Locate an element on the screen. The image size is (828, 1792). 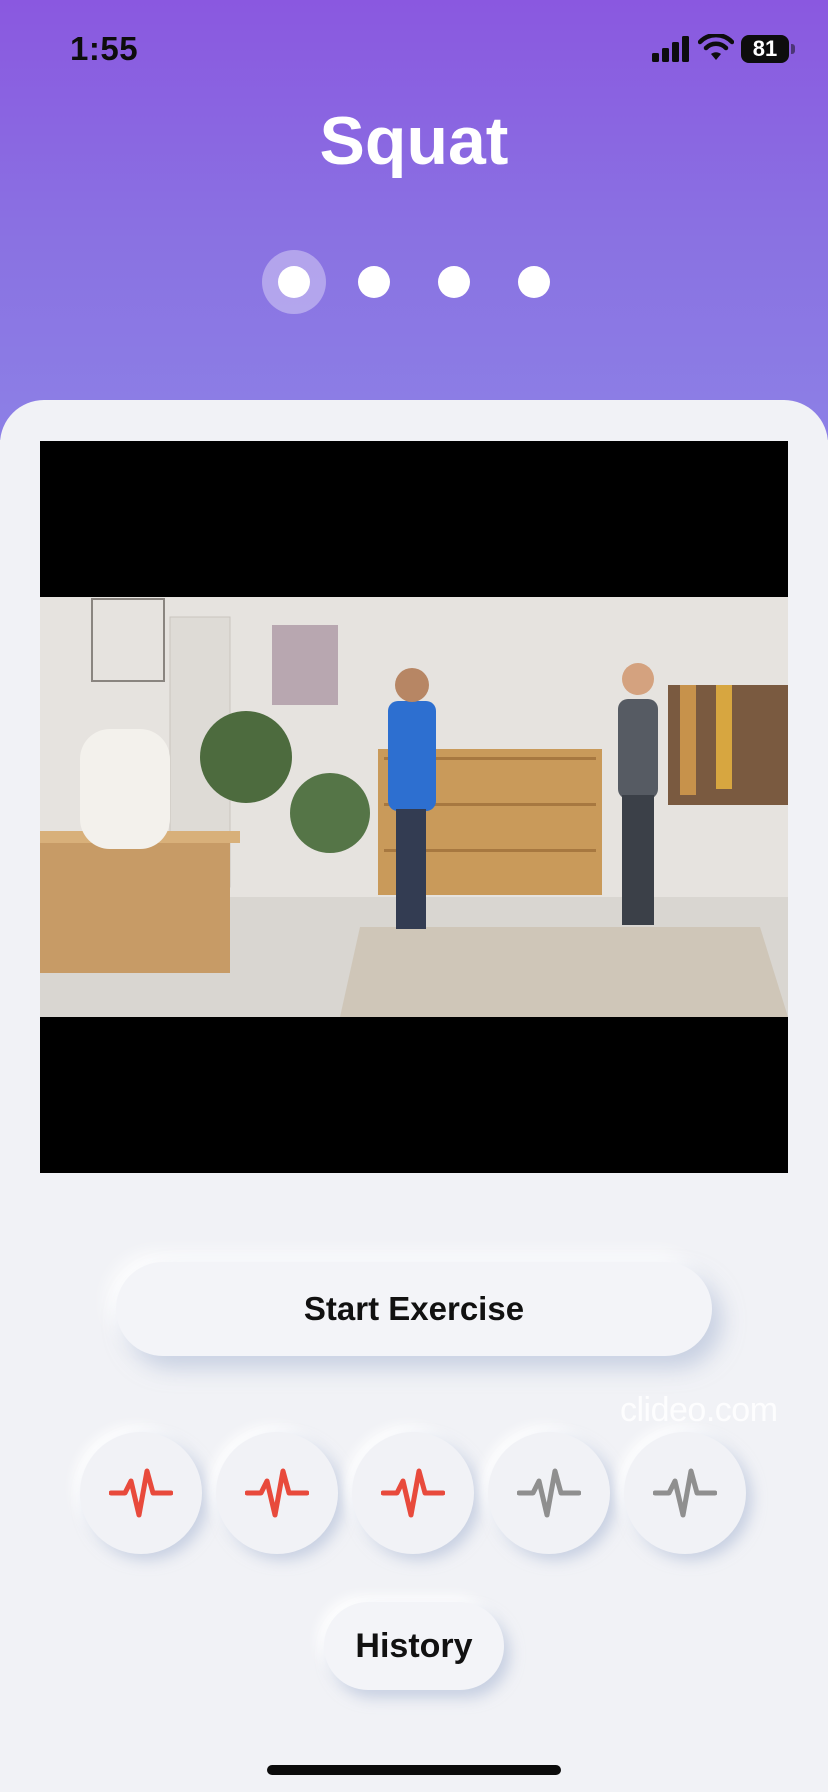
heart-rate-row is located at coordinates (414, 1494).